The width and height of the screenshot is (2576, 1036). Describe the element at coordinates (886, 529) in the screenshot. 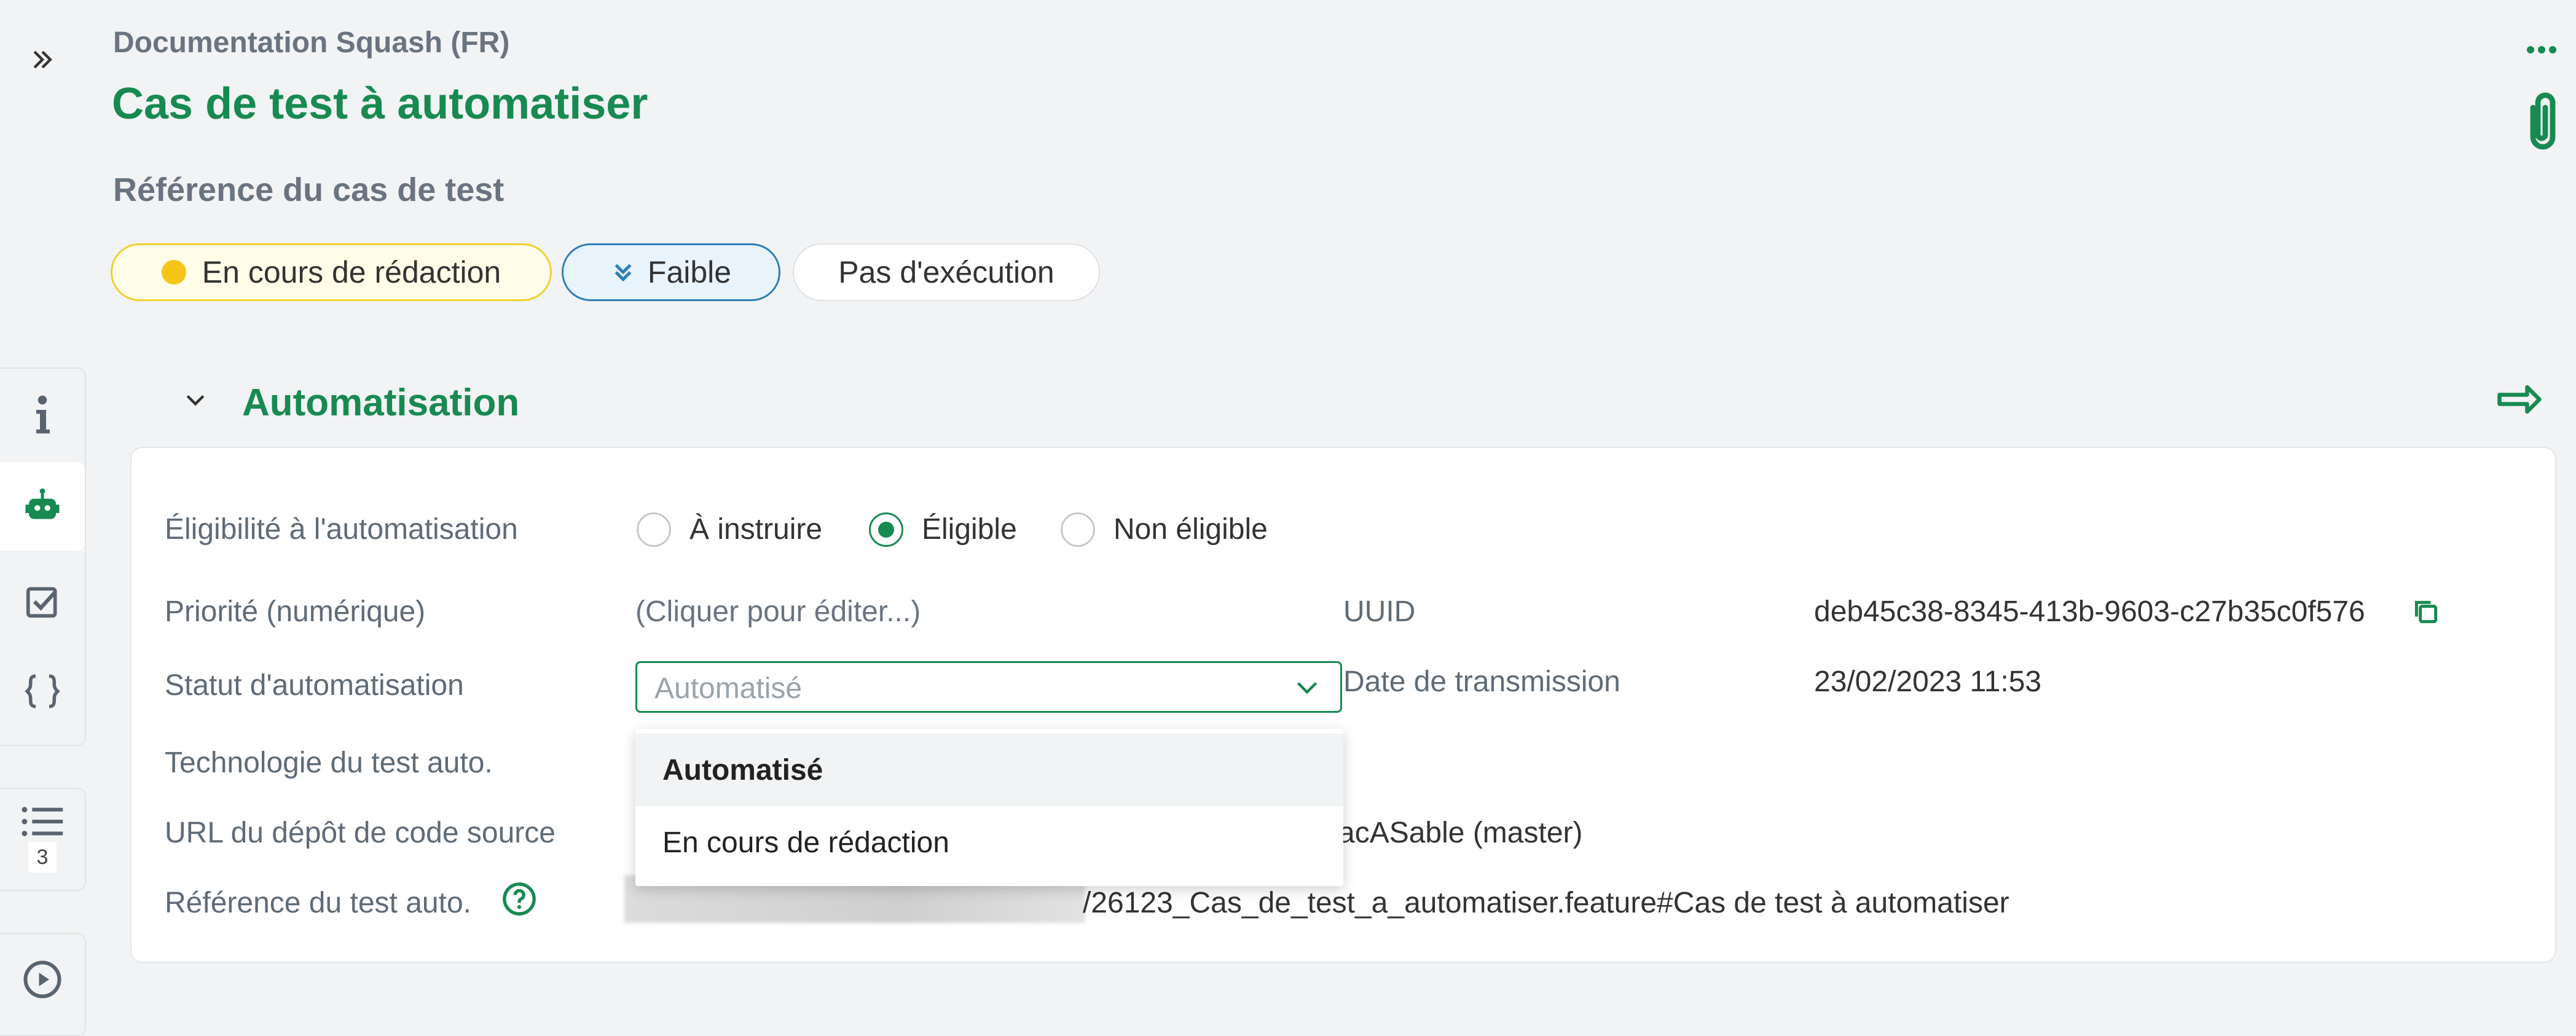

I see `radio-eligible` at that location.